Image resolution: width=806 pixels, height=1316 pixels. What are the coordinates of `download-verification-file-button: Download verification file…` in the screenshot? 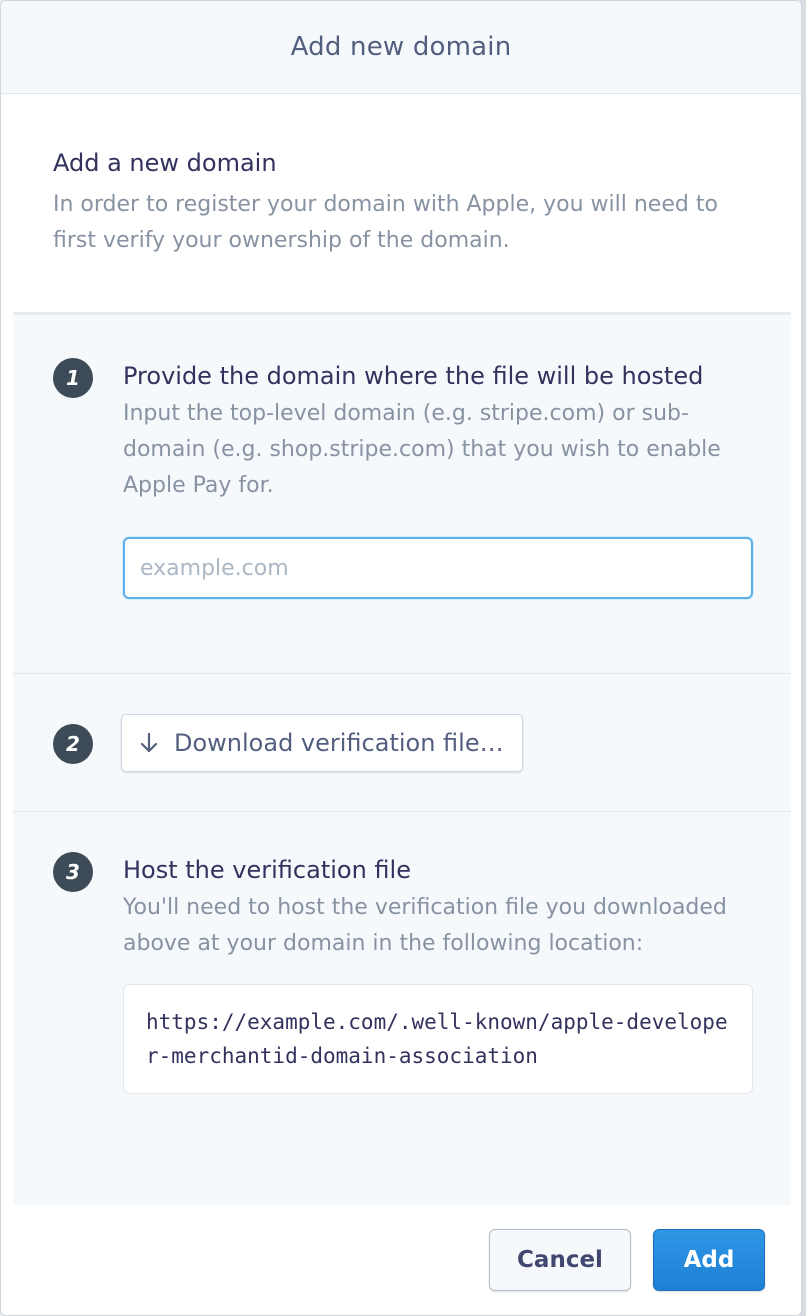 It's located at (322, 743).